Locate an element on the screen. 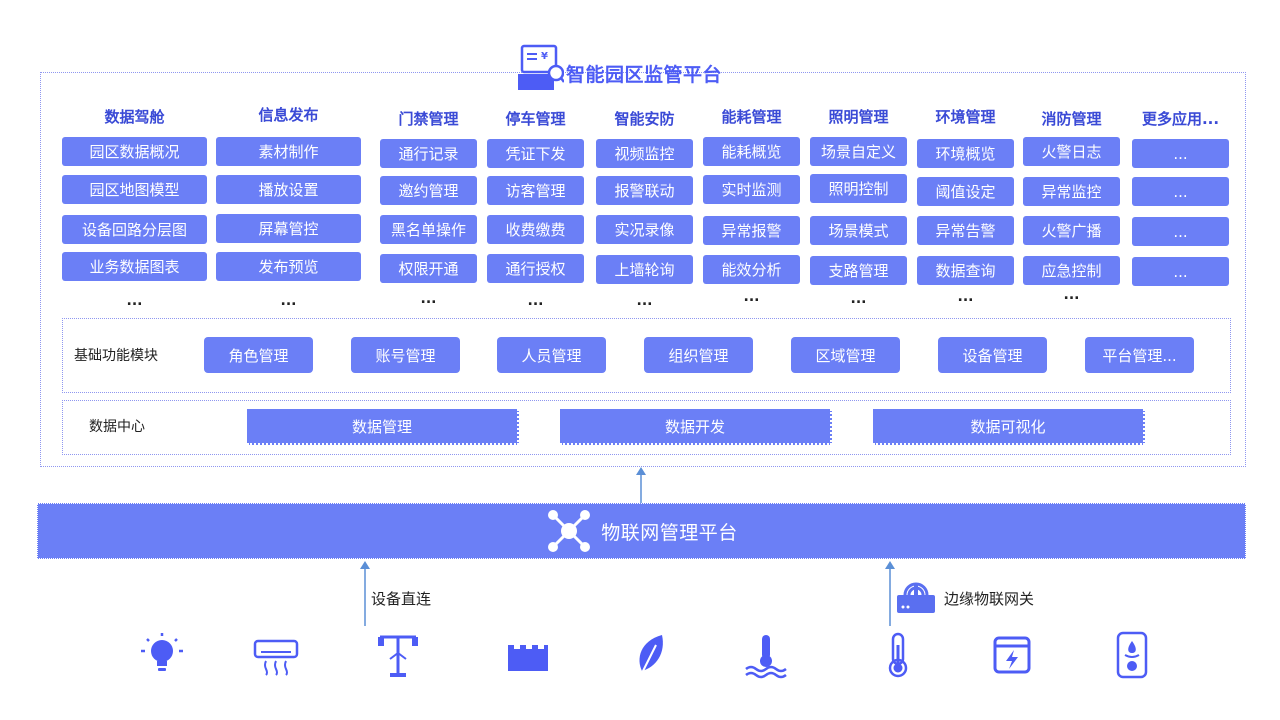 Image resolution: width=1280 pixels, height=720 pixels. iot-platform-title: 物联网管理平台 is located at coordinates (669, 532).